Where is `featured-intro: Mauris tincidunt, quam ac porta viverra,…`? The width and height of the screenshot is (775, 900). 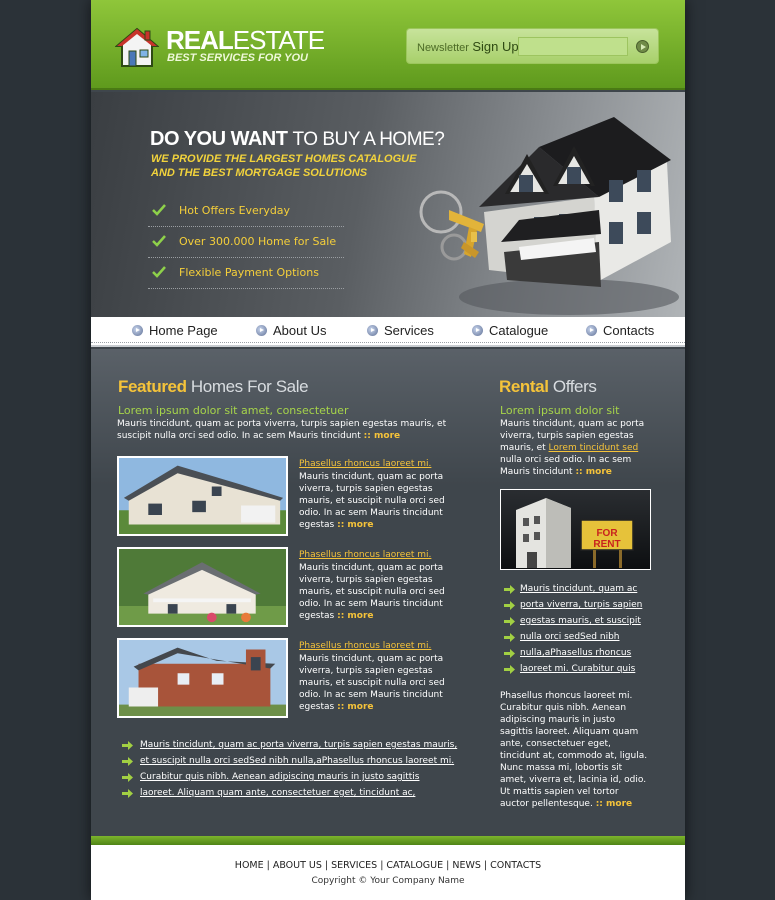
featured-intro: Mauris tincidunt, quam ac porta viverra,… is located at coordinates (282, 430).